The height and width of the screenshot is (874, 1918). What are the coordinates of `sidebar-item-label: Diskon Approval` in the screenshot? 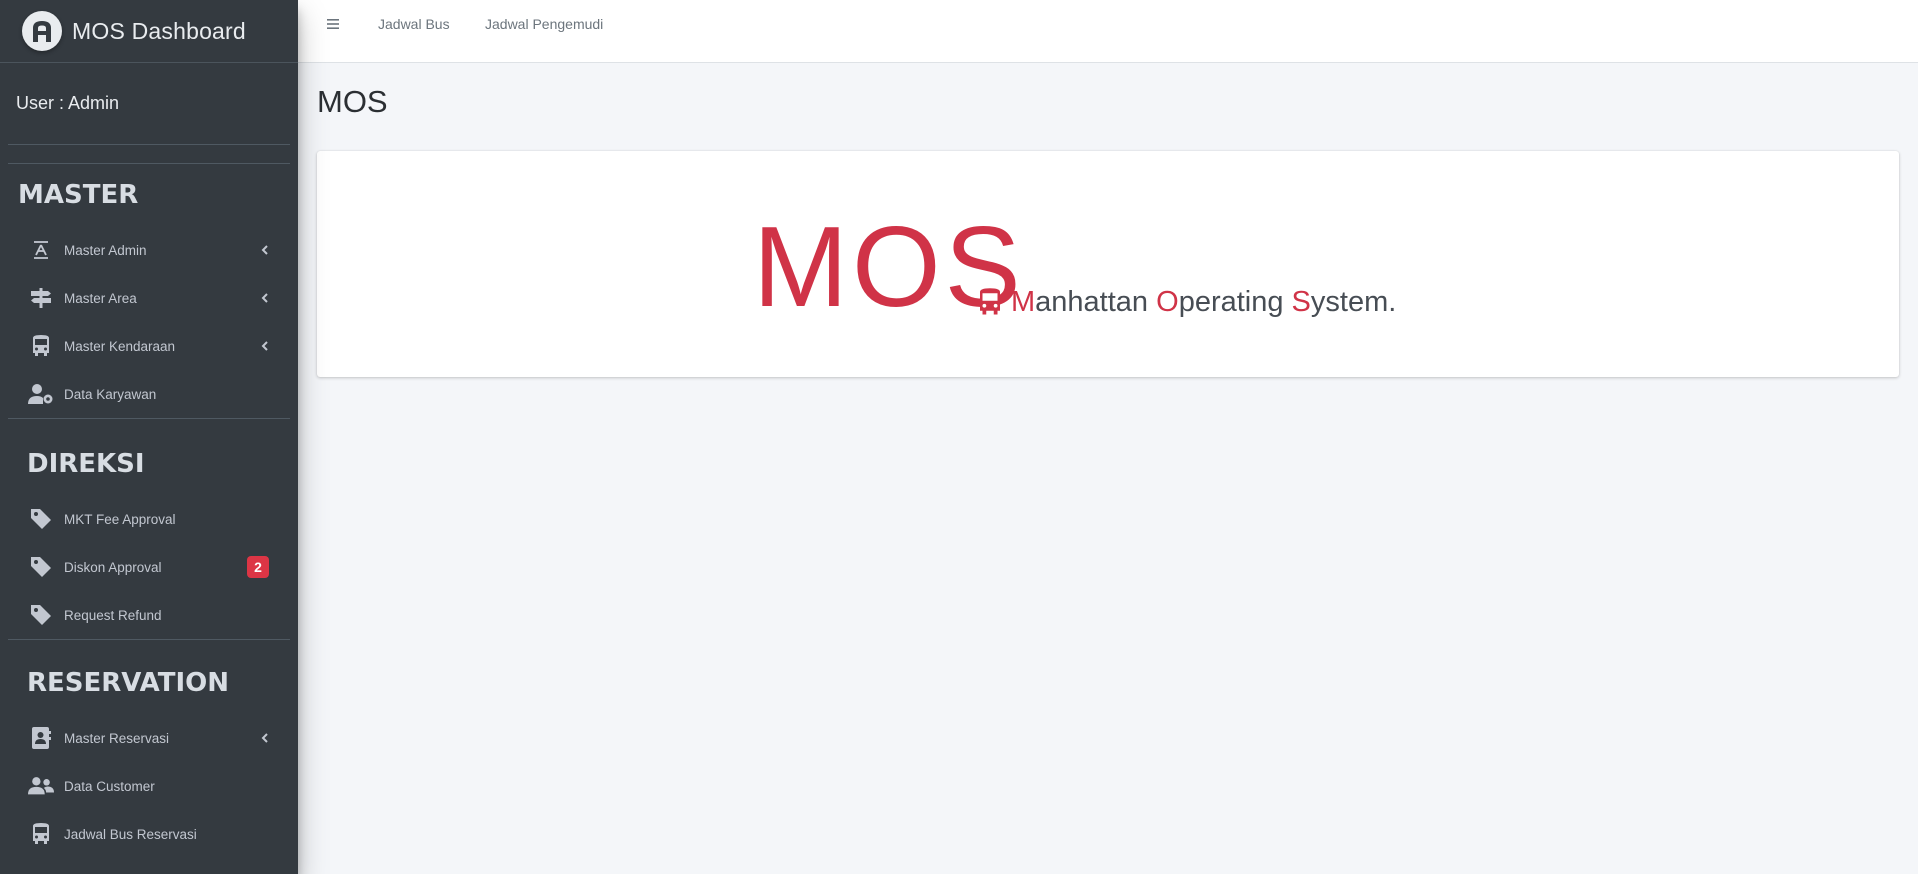 It's located at (113, 567).